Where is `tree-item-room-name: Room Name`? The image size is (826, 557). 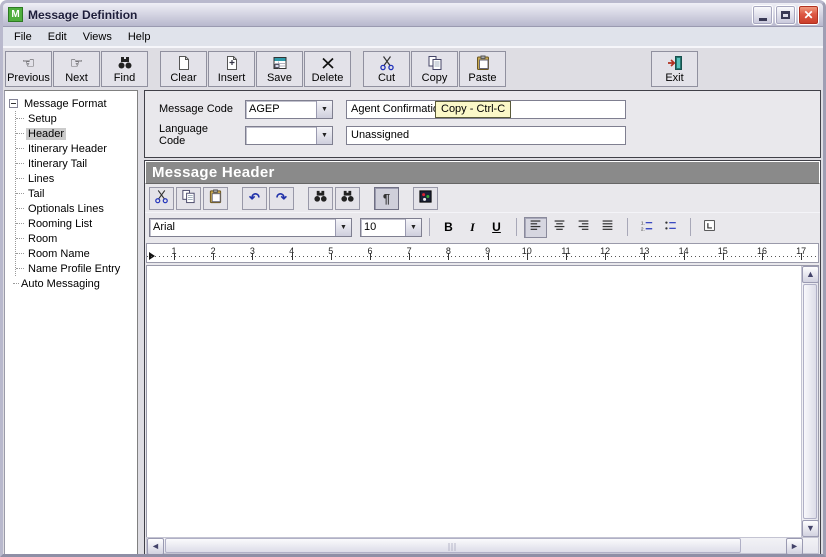 tree-item-room-name: Room Name is located at coordinates (75, 253).